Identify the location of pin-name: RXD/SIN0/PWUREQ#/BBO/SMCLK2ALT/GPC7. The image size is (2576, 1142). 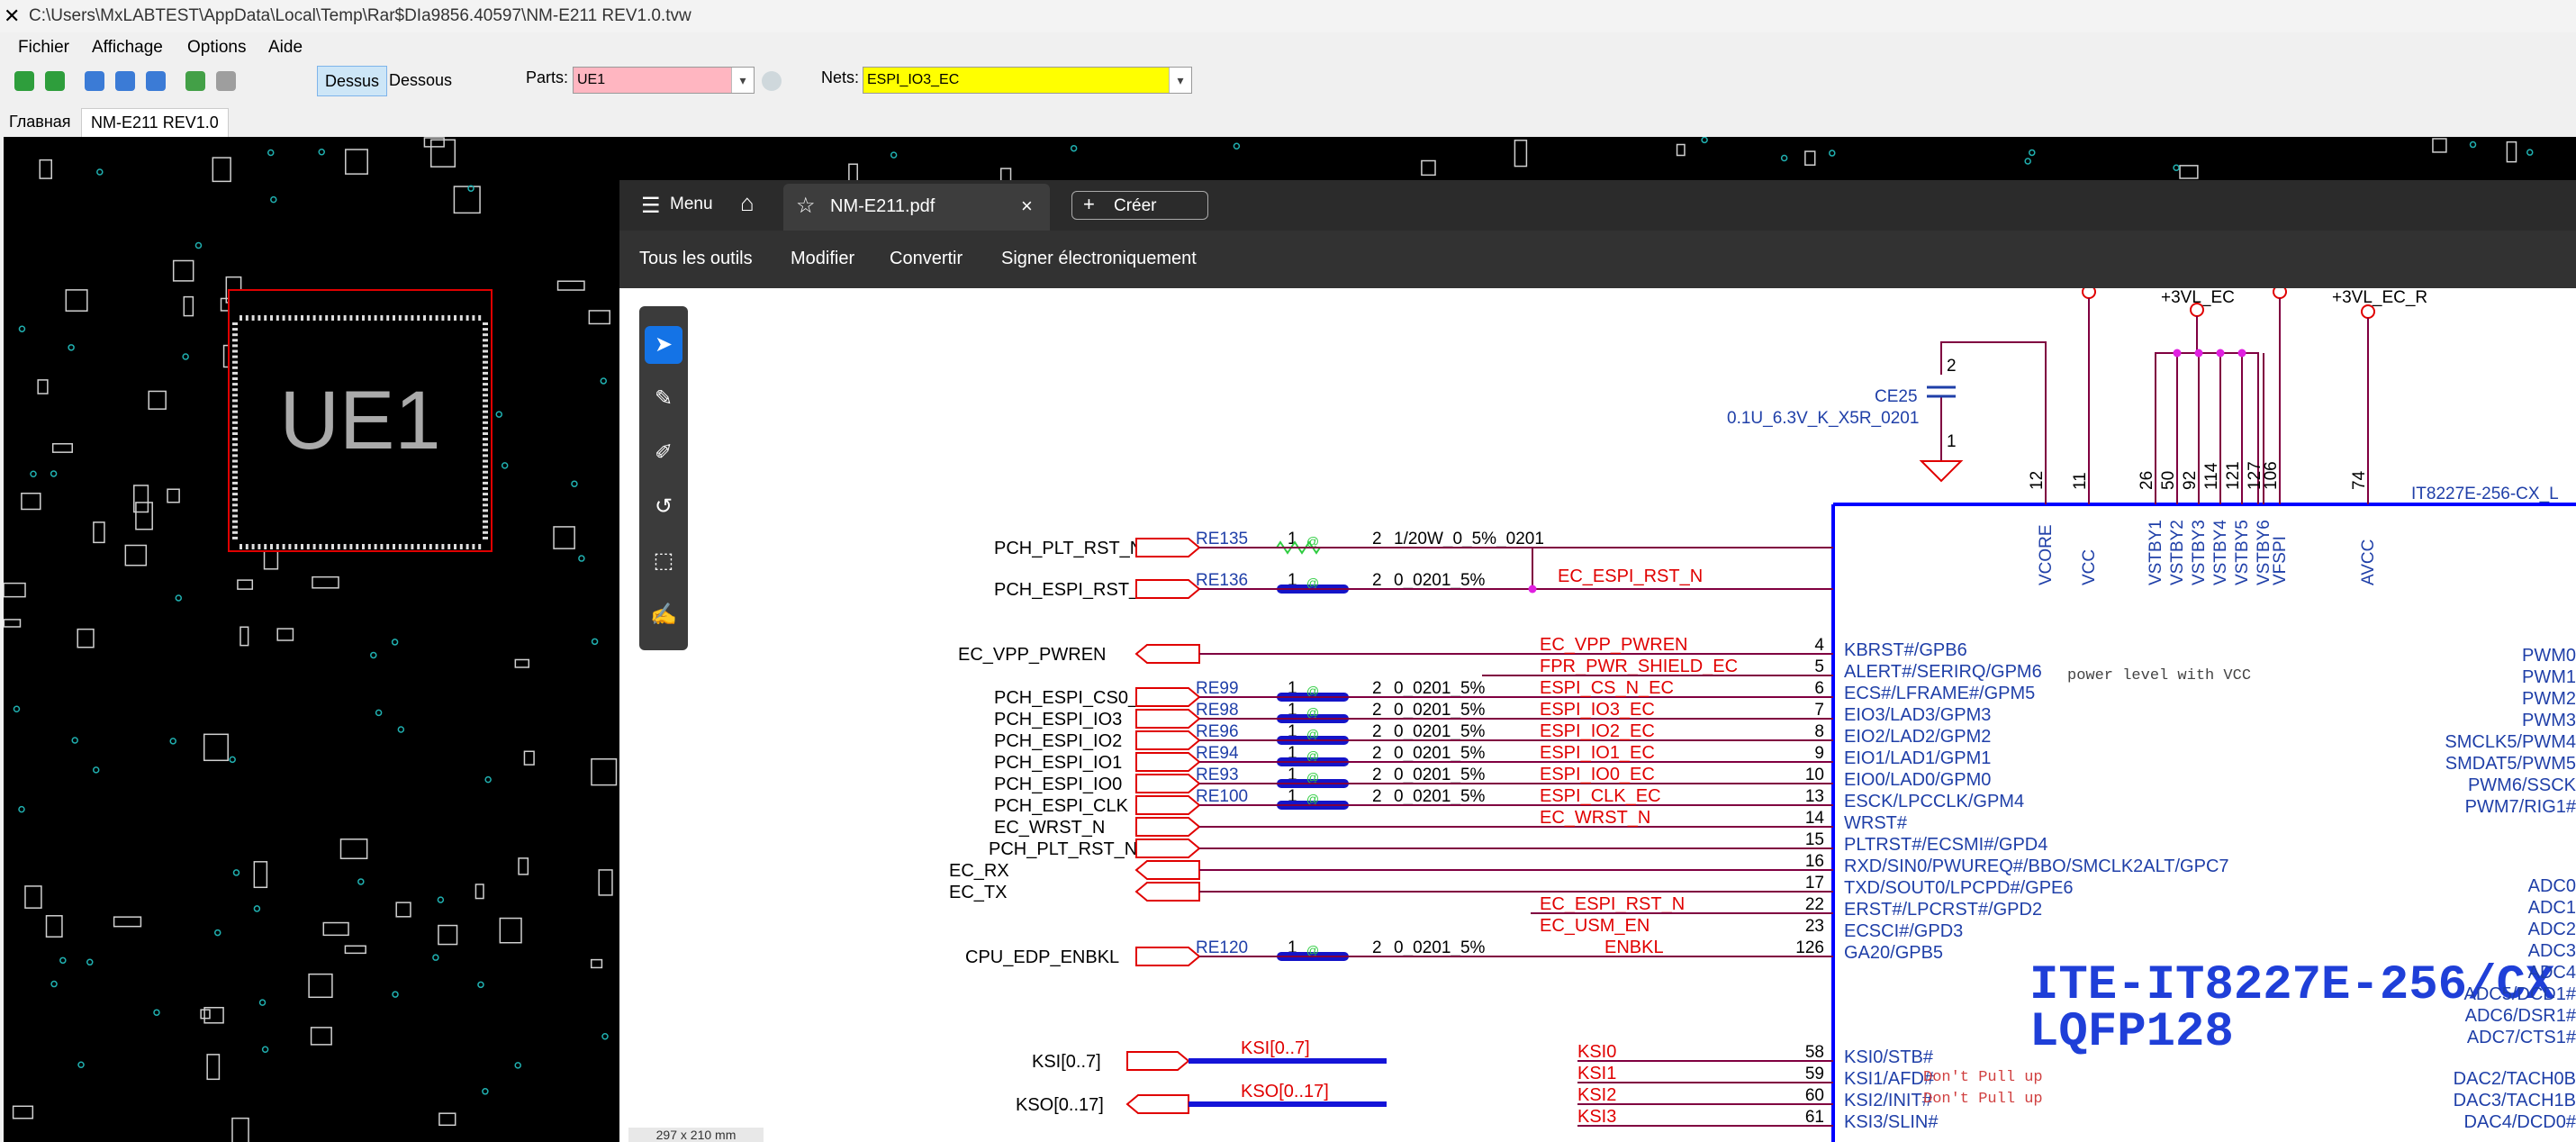
(2036, 866).